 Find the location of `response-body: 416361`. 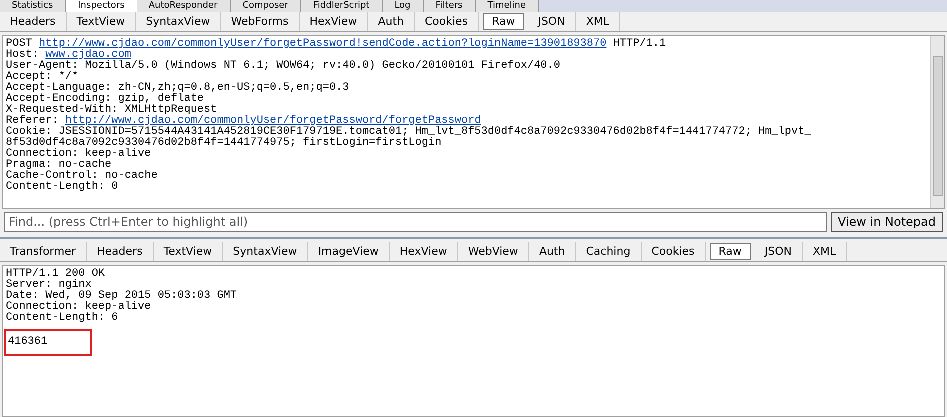

response-body: 416361 is located at coordinates (48, 342).